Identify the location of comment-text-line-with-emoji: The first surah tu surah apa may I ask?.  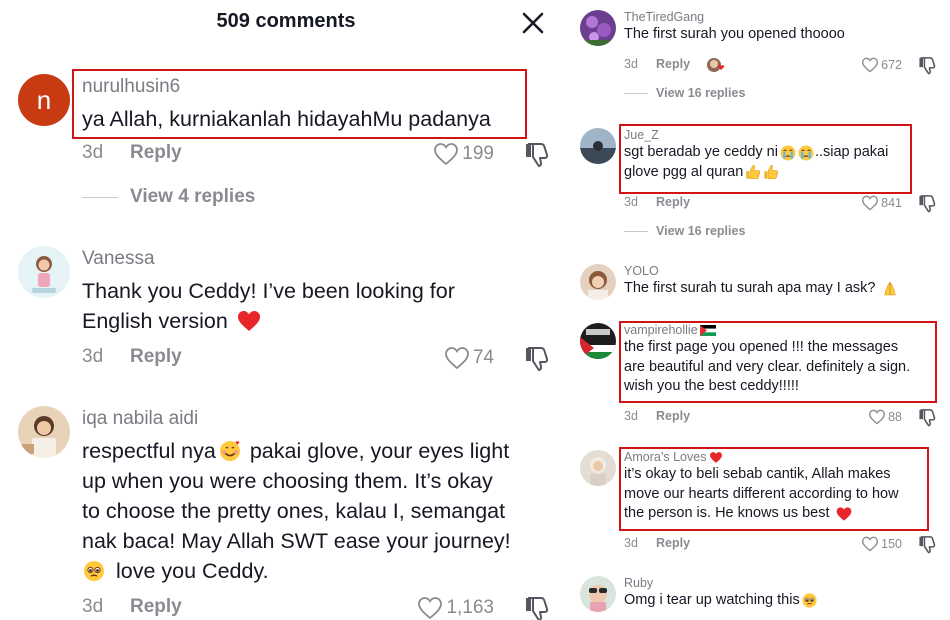
(761, 289).